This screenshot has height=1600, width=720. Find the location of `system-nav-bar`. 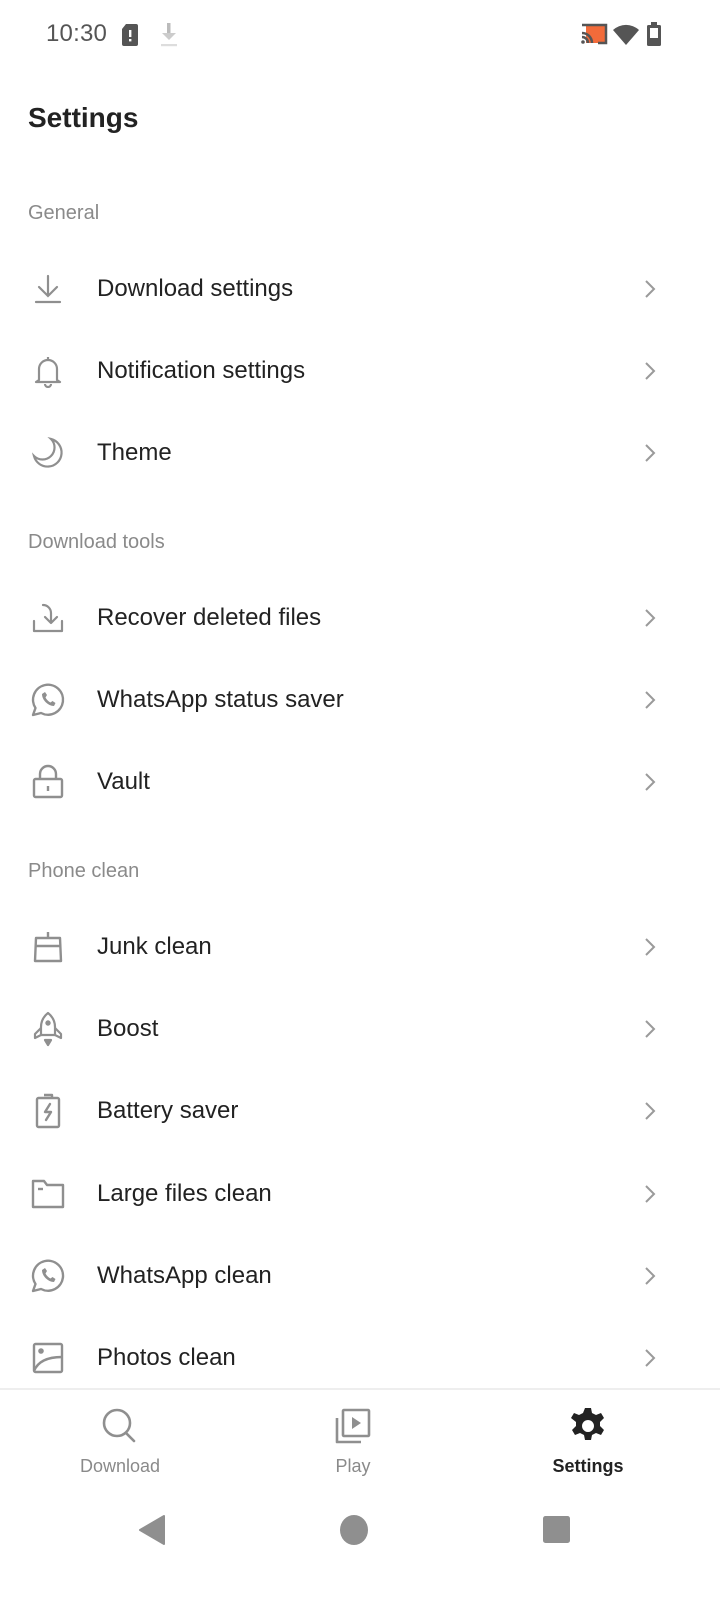

system-nav-bar is located at coordinates (360, 1549).